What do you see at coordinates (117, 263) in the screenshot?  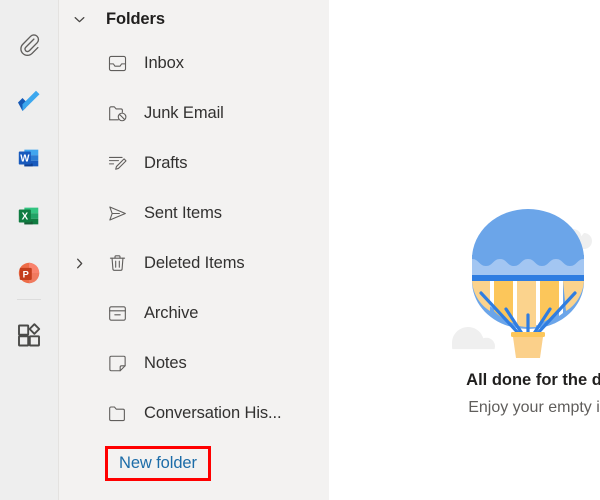 I see `trash-icon` at bounding box center [117, 263].